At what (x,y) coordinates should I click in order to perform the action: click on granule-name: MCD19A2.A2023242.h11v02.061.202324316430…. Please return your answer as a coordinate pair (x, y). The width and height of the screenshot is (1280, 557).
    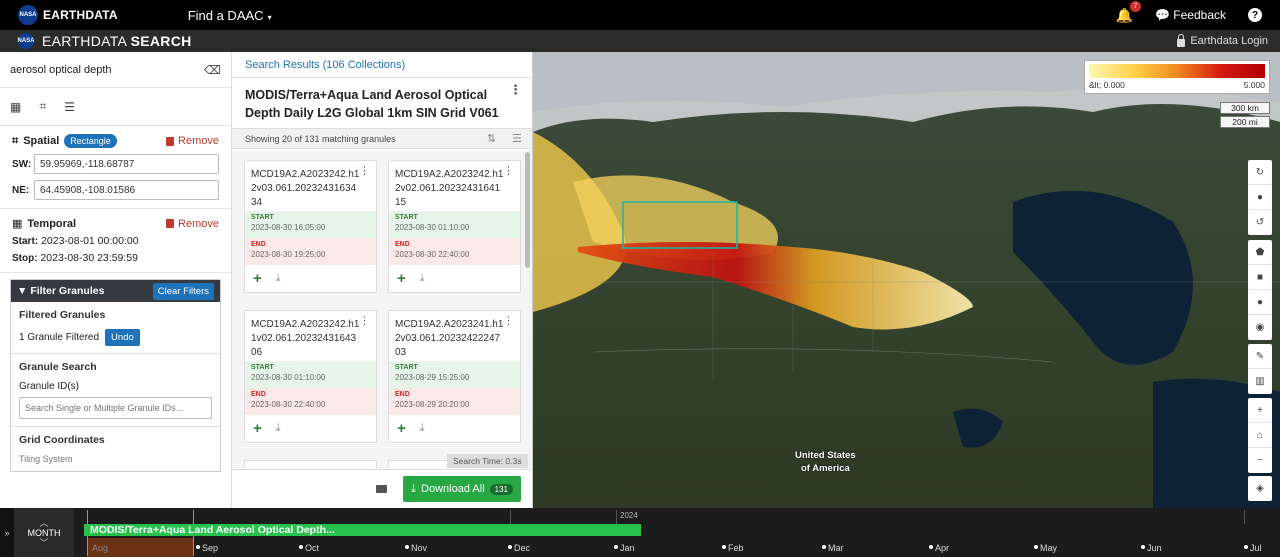
    Looking at the image, I should click on (305, 338).